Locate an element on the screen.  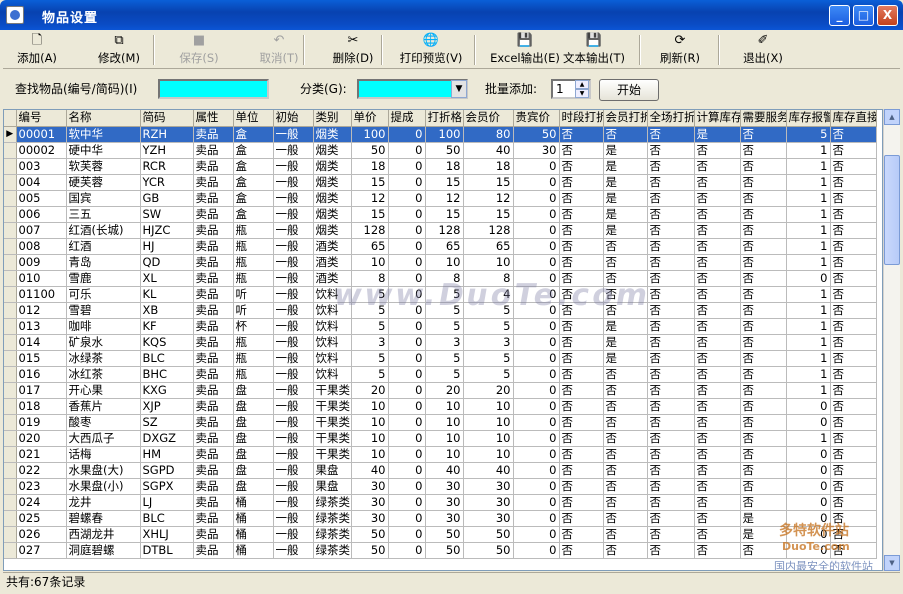
scroll-down-icon: ▼ is located at coordinates (892, 563).